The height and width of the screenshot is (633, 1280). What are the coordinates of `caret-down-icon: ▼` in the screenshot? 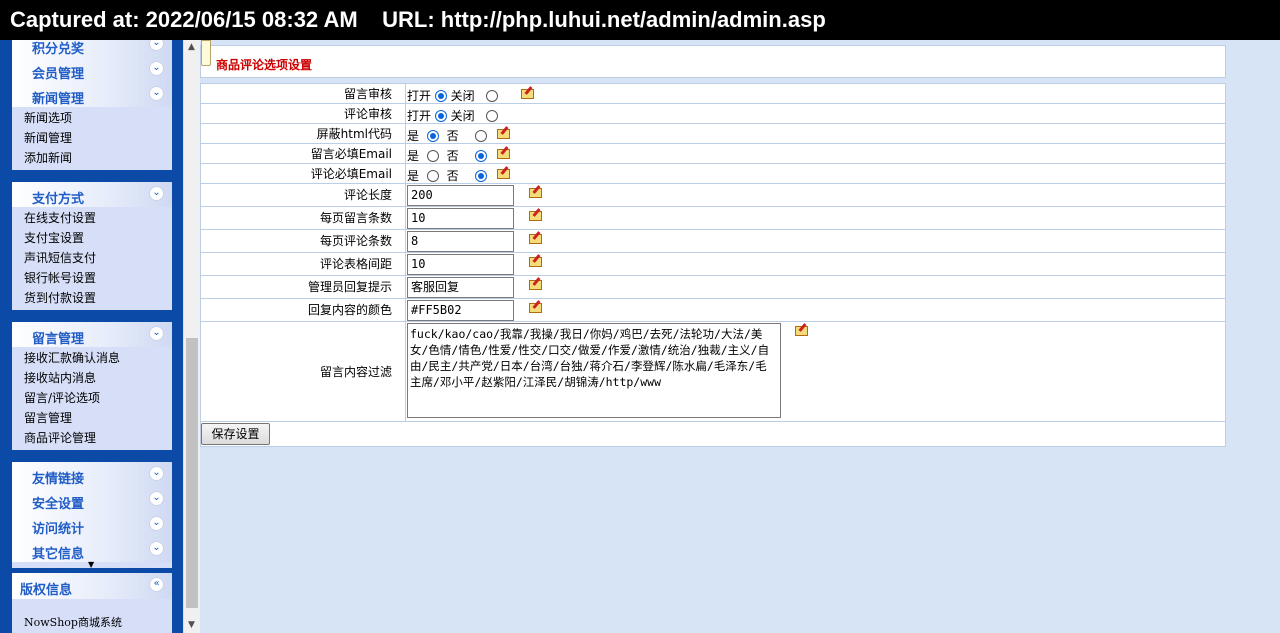 It's located at (91, 564).